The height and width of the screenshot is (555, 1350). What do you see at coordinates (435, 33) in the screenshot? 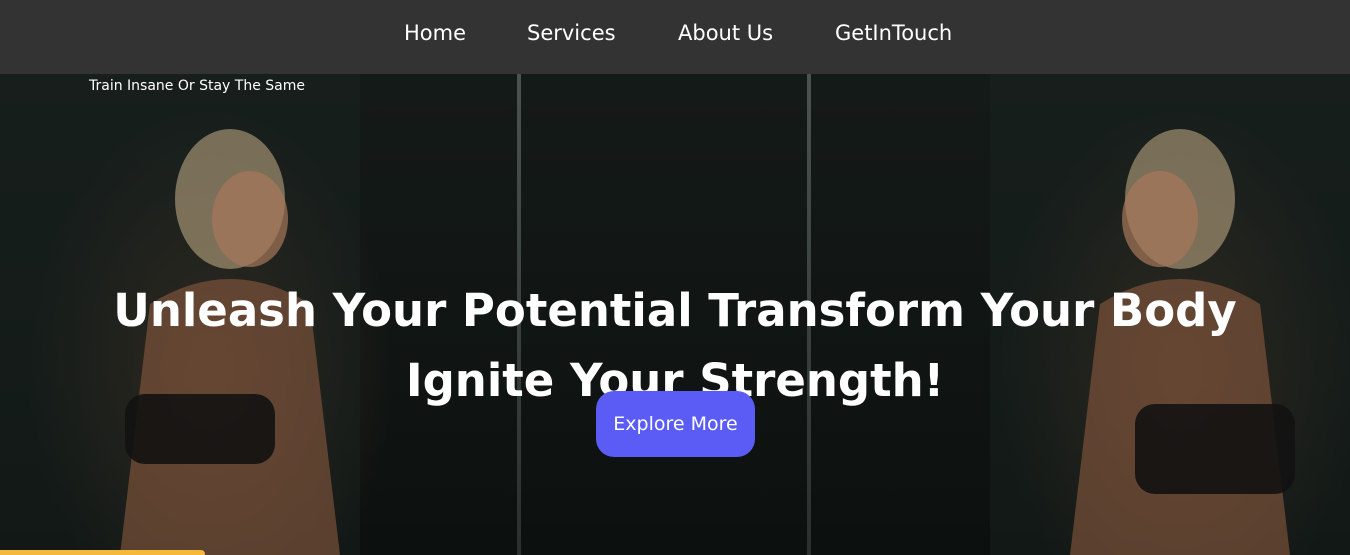
I see `nav-link-home: Home` at bounding box center [435, 33].